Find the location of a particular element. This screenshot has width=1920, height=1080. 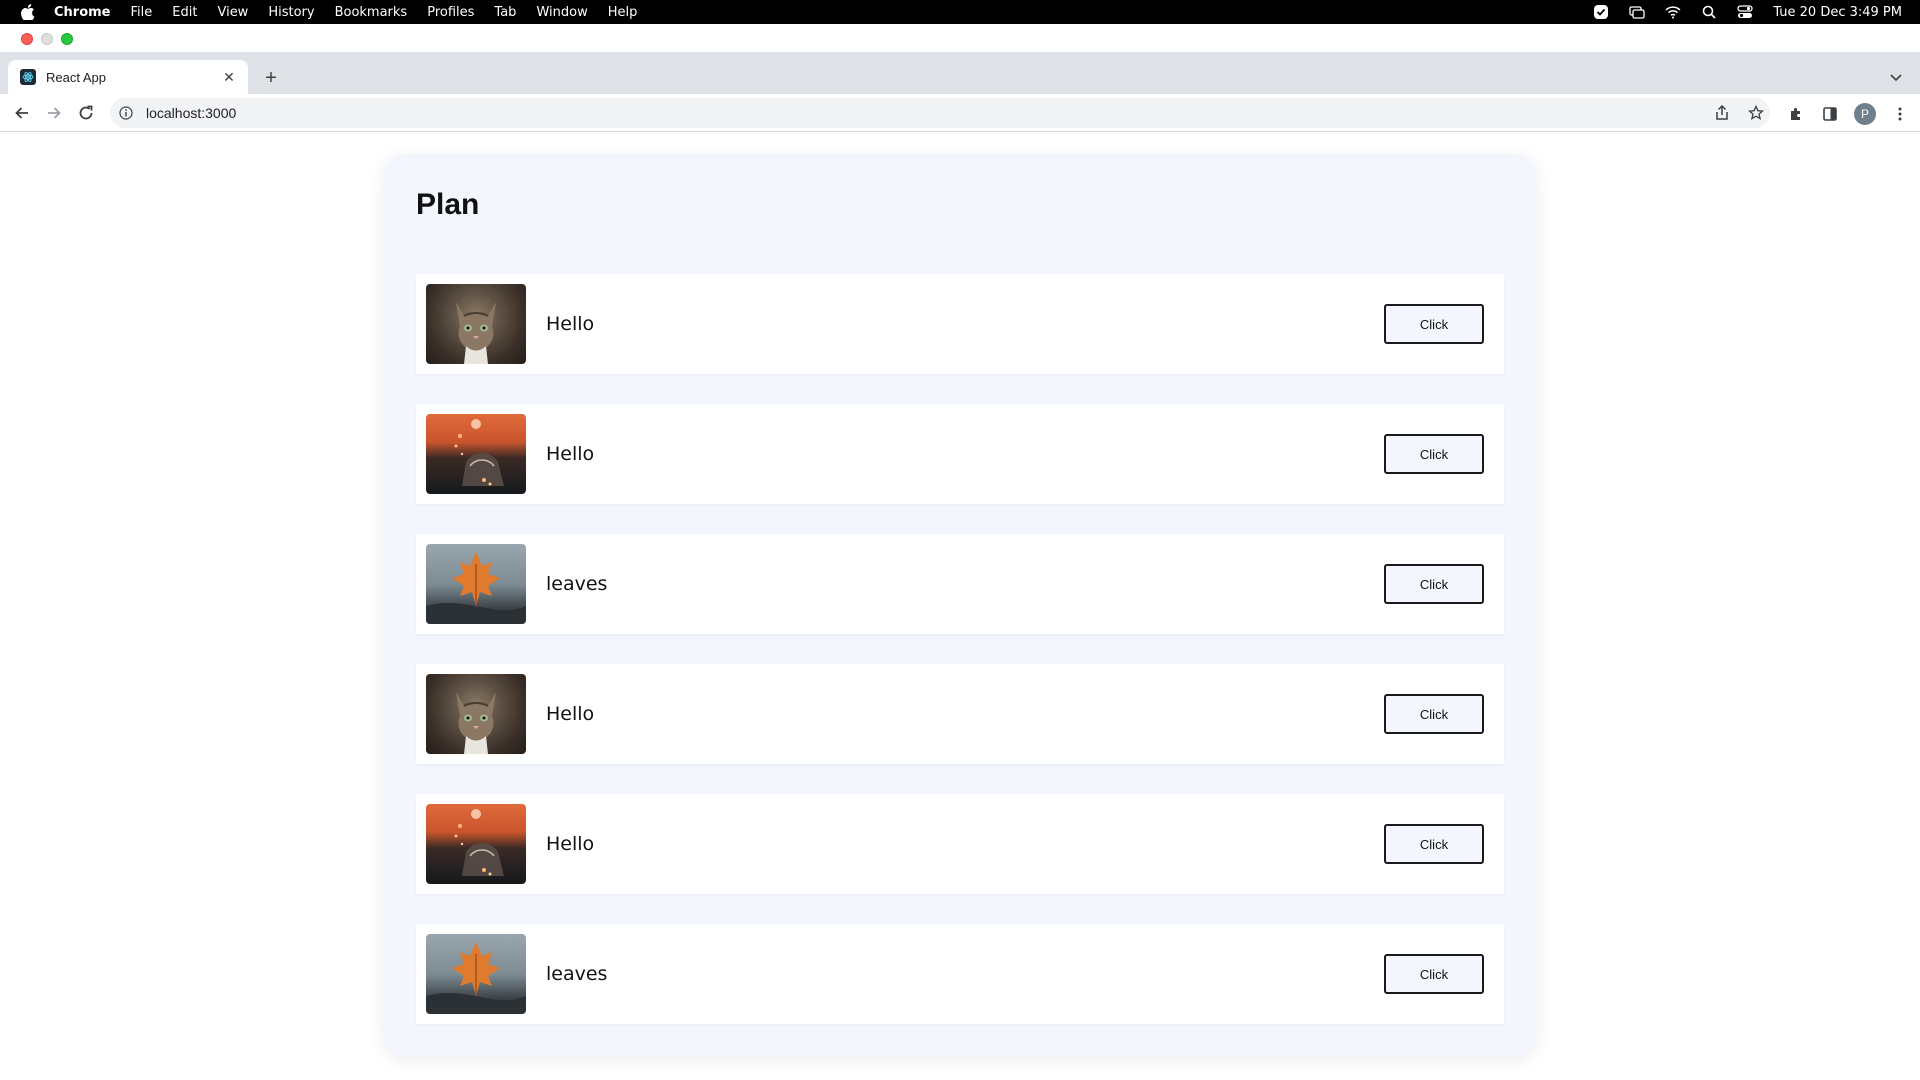

react-favicon-icon is located at coordinates (28, 77).